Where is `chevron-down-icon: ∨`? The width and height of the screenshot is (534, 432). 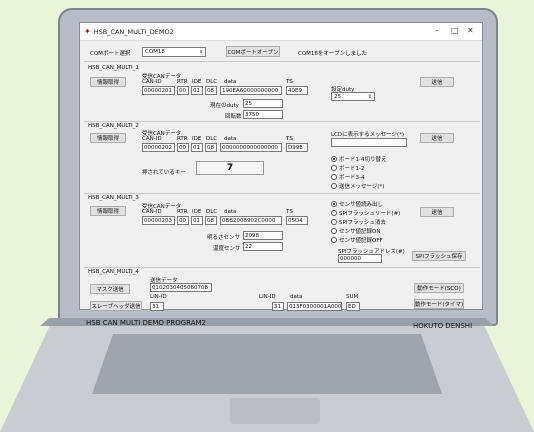
chevron-down-icon: ∨ is located at coordinates (201, 52).